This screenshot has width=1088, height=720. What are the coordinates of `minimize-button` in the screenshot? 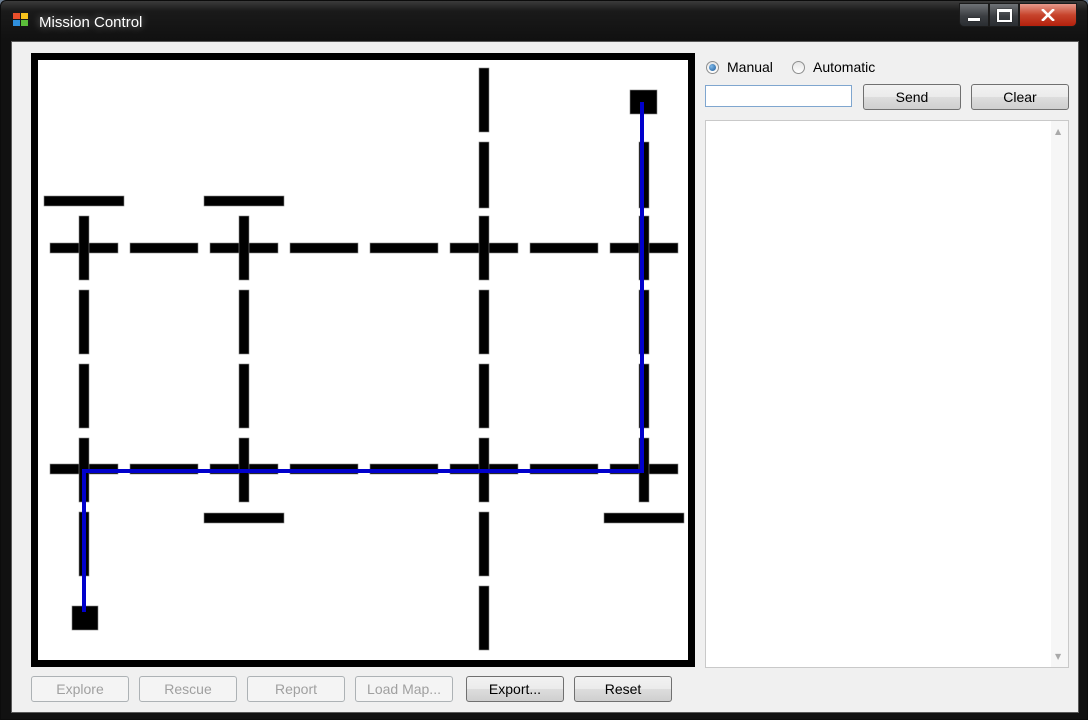 It's located at (974, 15).